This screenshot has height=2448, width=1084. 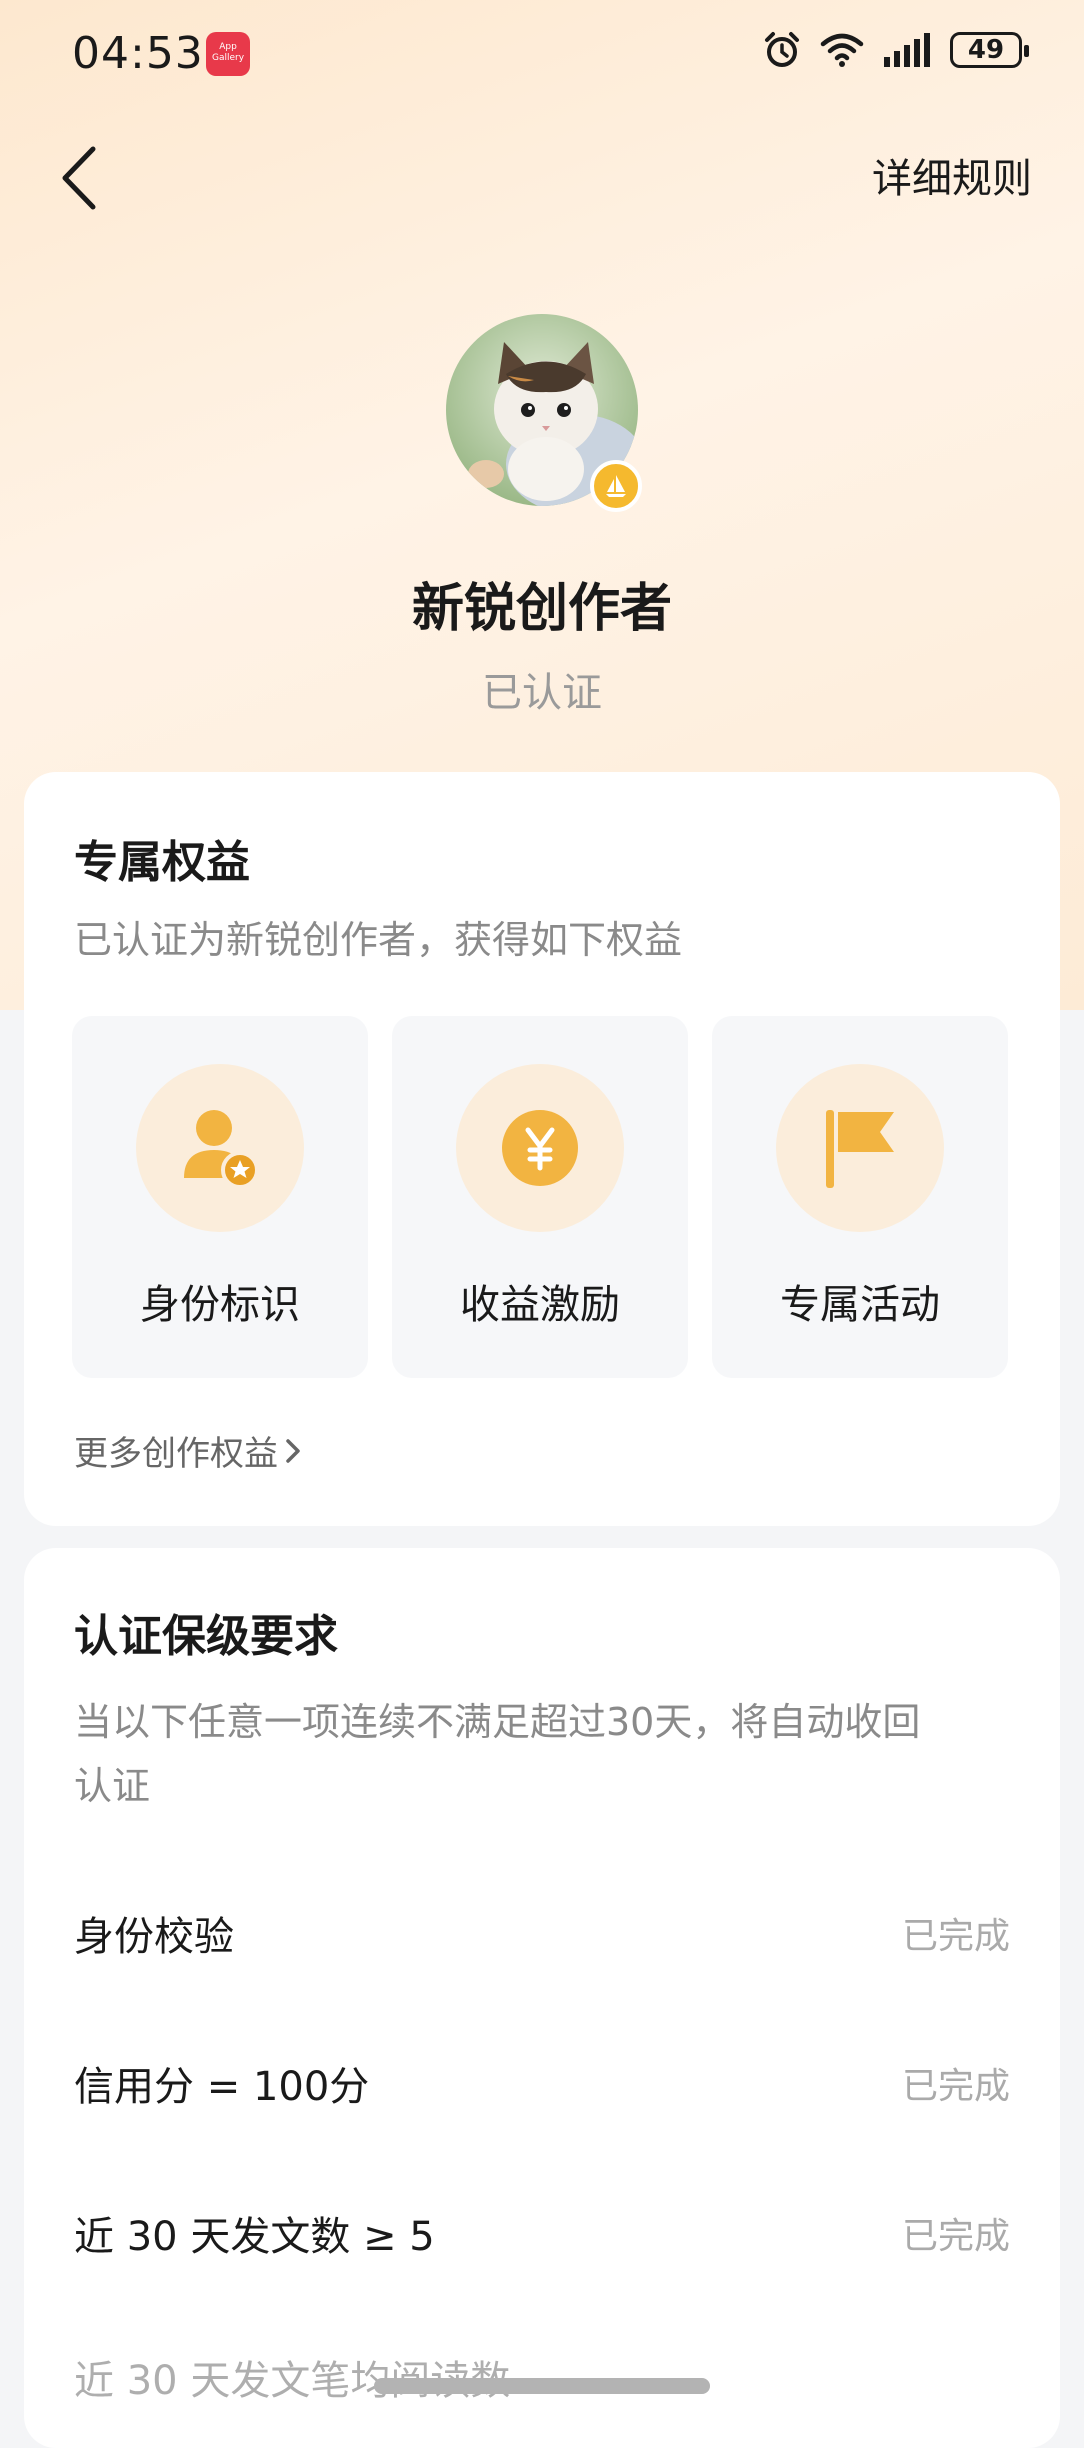 I want to click on sailboat-icon, so click(x=616, y=486).